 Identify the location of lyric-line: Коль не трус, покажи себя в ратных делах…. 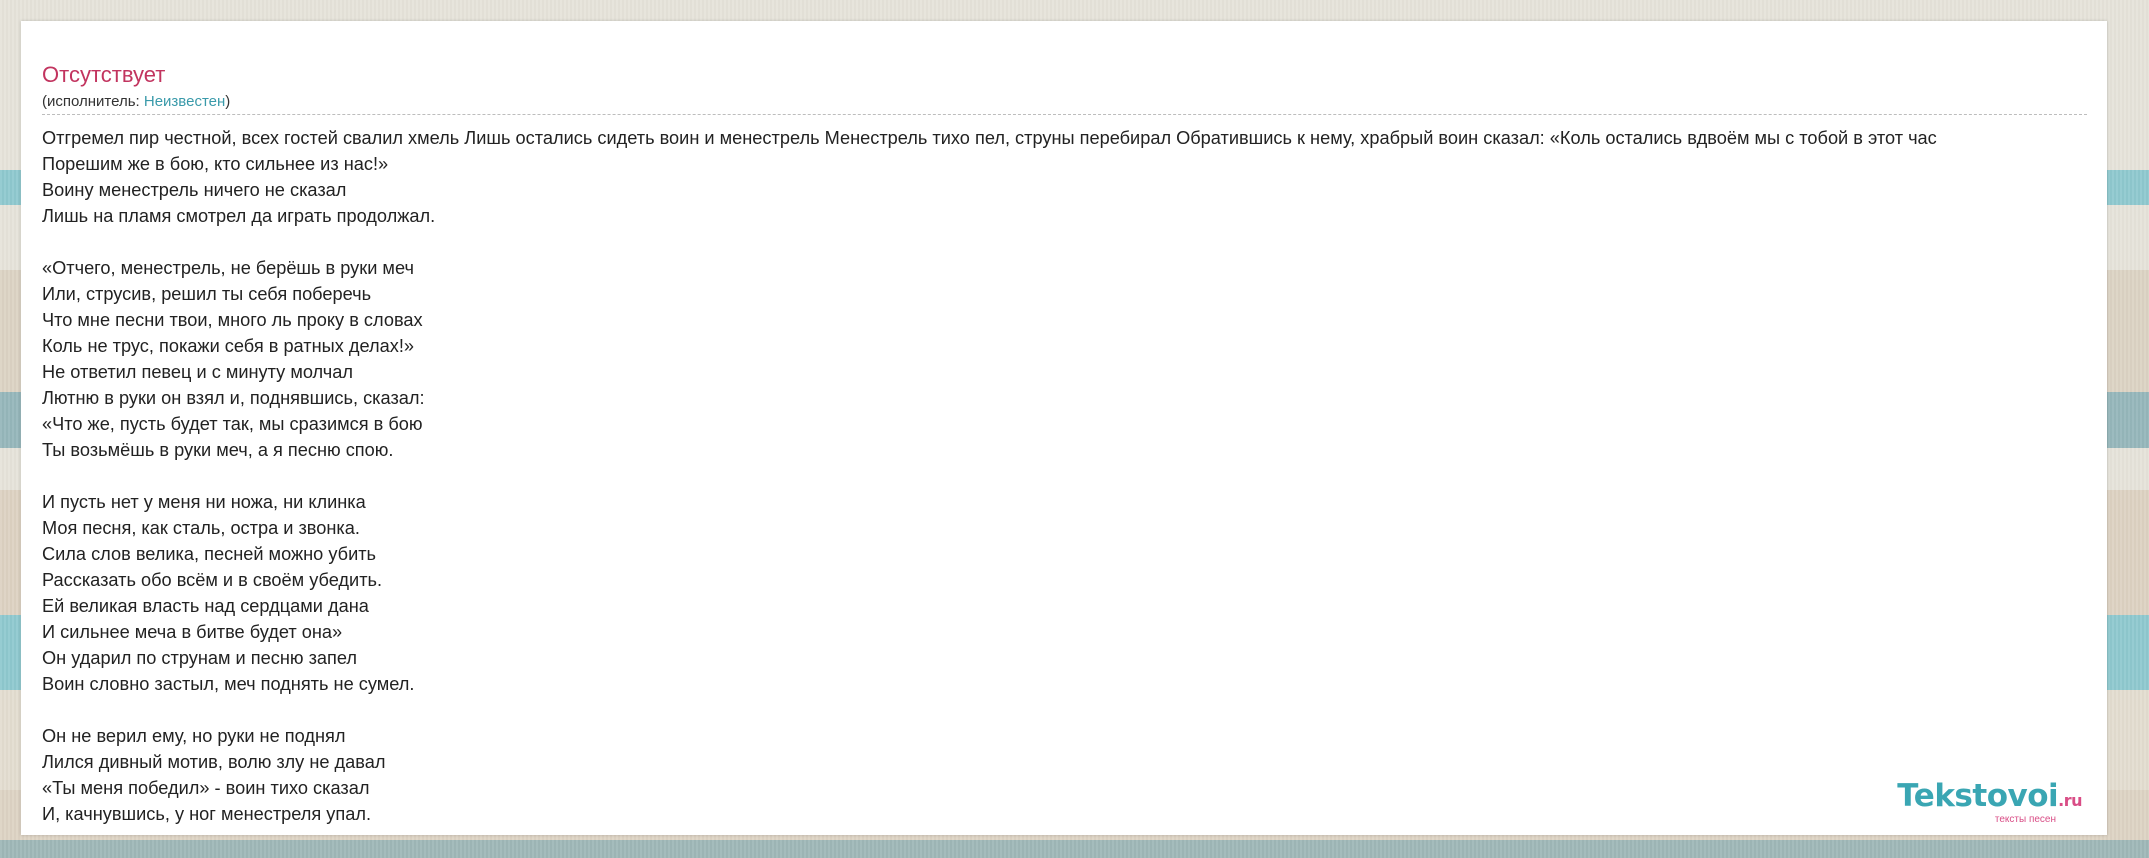
(228, 346).